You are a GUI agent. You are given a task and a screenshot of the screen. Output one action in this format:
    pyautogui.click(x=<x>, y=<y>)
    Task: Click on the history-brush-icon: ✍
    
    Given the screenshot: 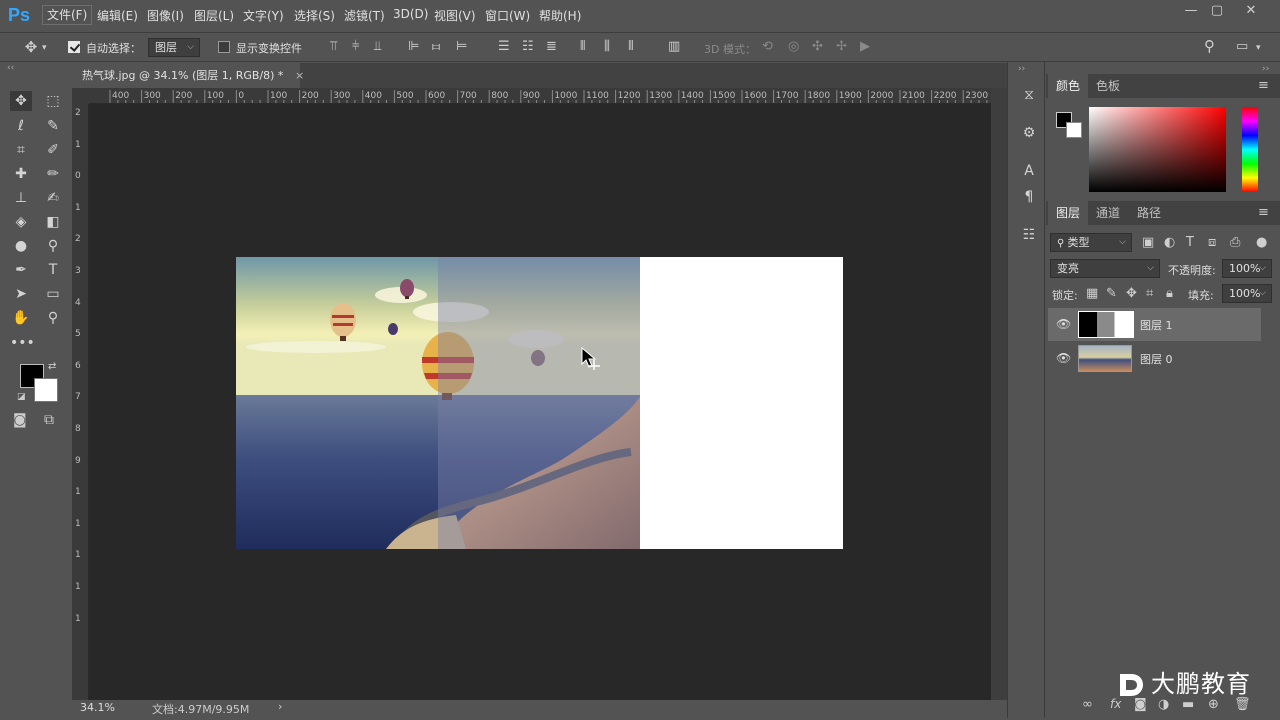 What is the action you would take?
    pyautogui.click(x=53, y=198)
    